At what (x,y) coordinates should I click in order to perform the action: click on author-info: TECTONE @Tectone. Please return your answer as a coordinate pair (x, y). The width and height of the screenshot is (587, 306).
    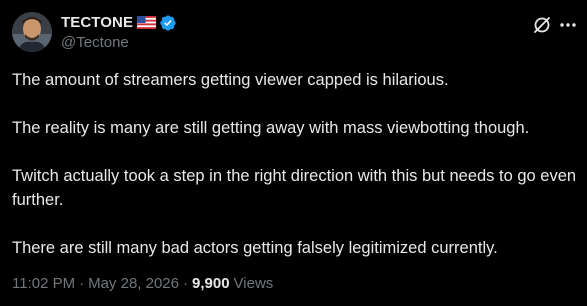
    Looking at the image, I should click on (119, 32).